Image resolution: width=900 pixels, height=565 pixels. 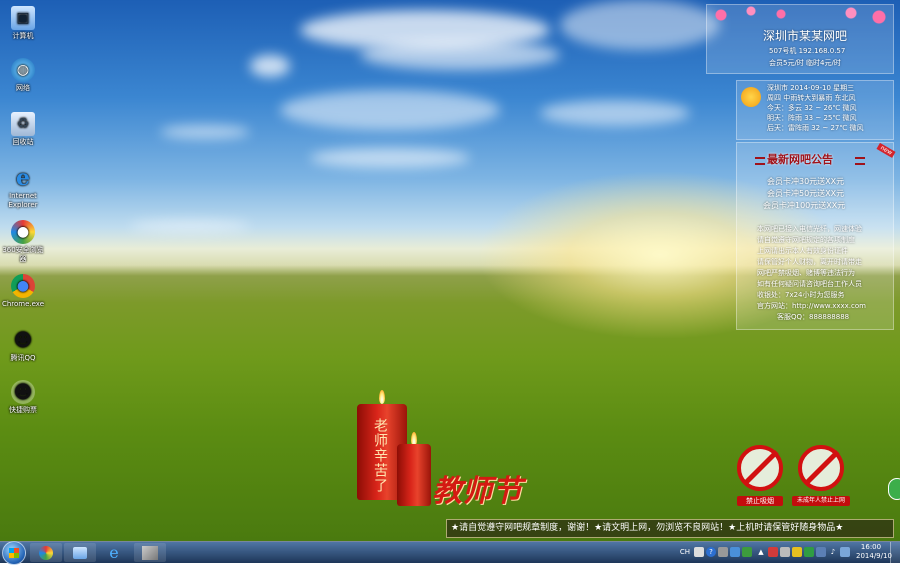 I want to click on qq-icon: ☻, so click(x=23, y=340).